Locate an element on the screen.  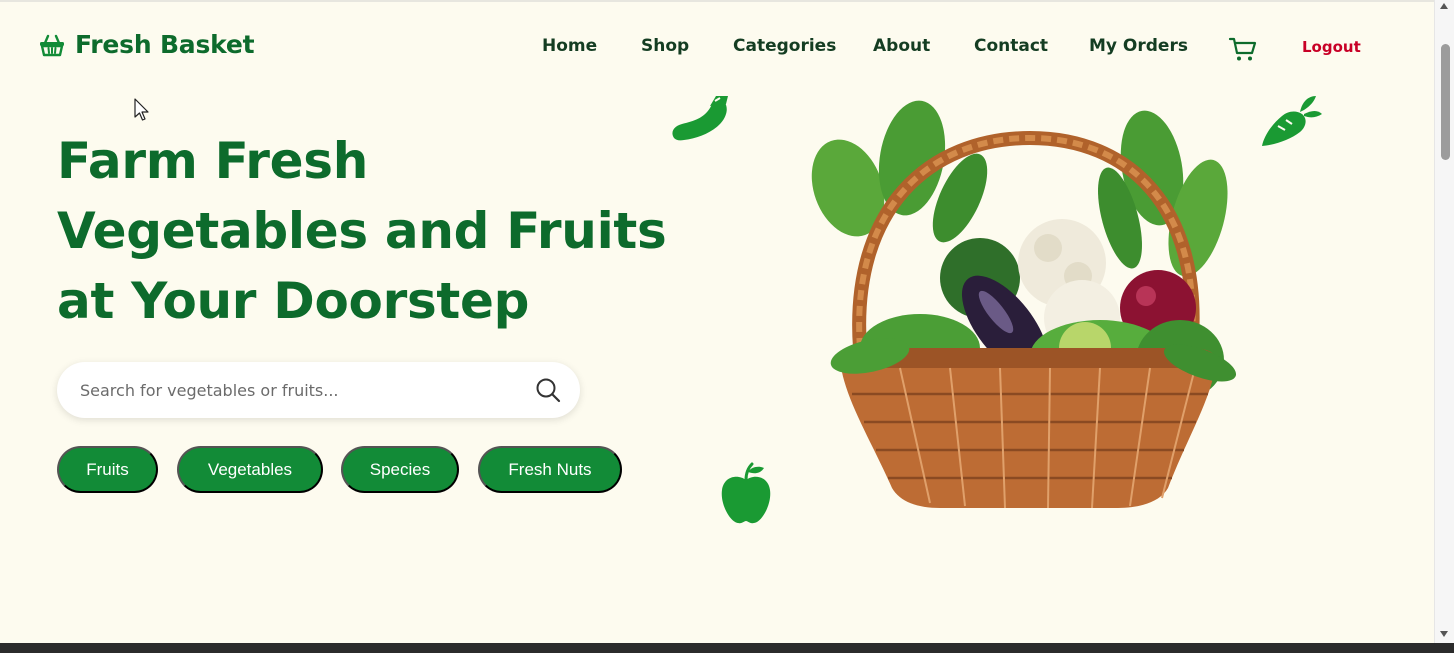
chili-icon is located at coordinates (700, 121).